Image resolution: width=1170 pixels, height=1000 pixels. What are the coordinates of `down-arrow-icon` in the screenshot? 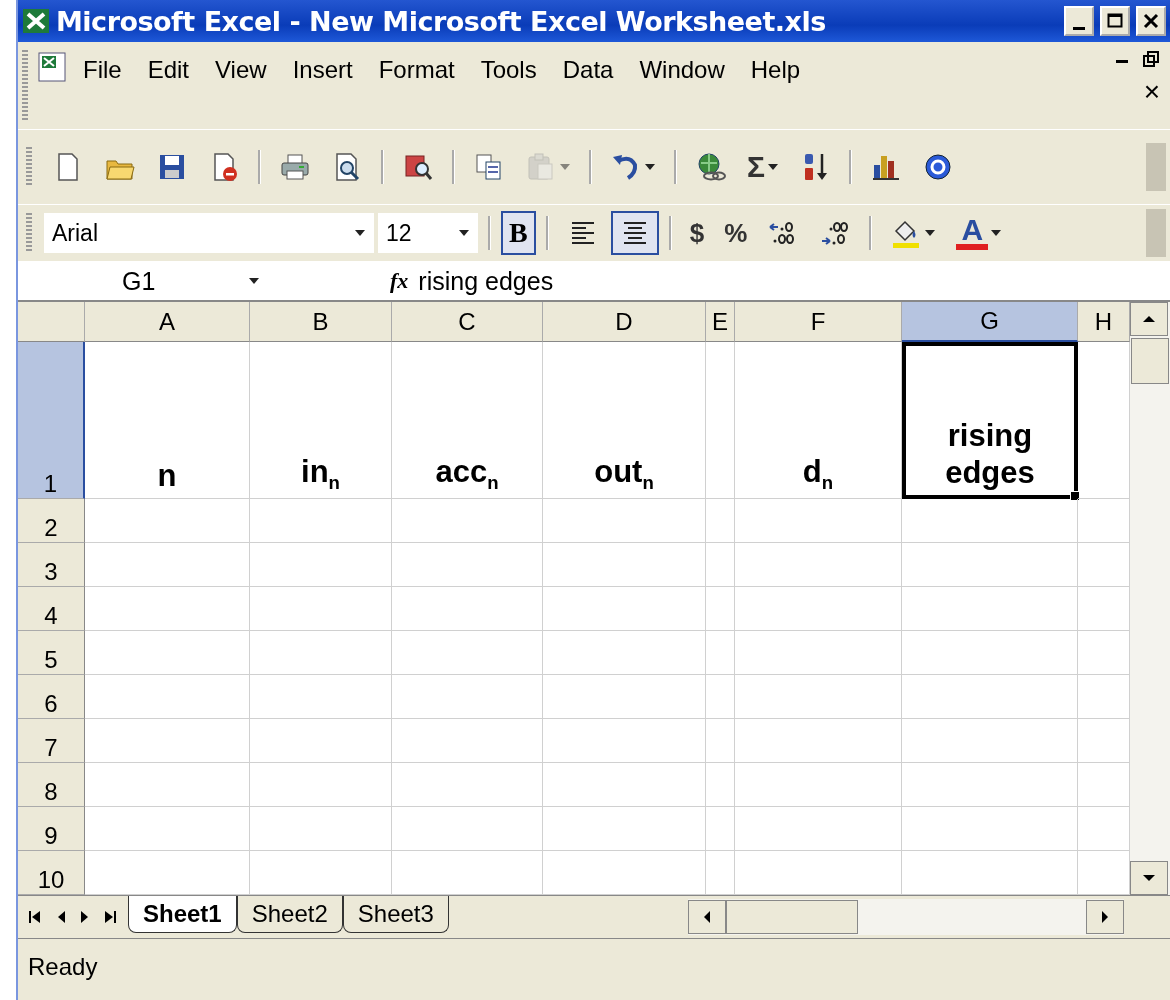 It's located at (1149, 878).